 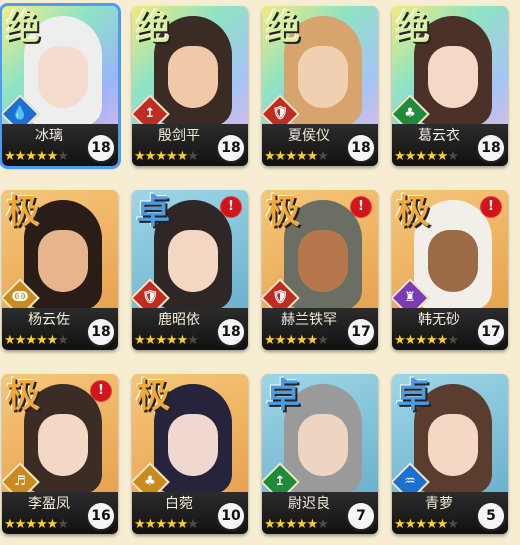 What do you see at coordinates (179, 320) in the screenshot?
I see `hero-name: 鹿昭依` at bounding box center [179, 320].